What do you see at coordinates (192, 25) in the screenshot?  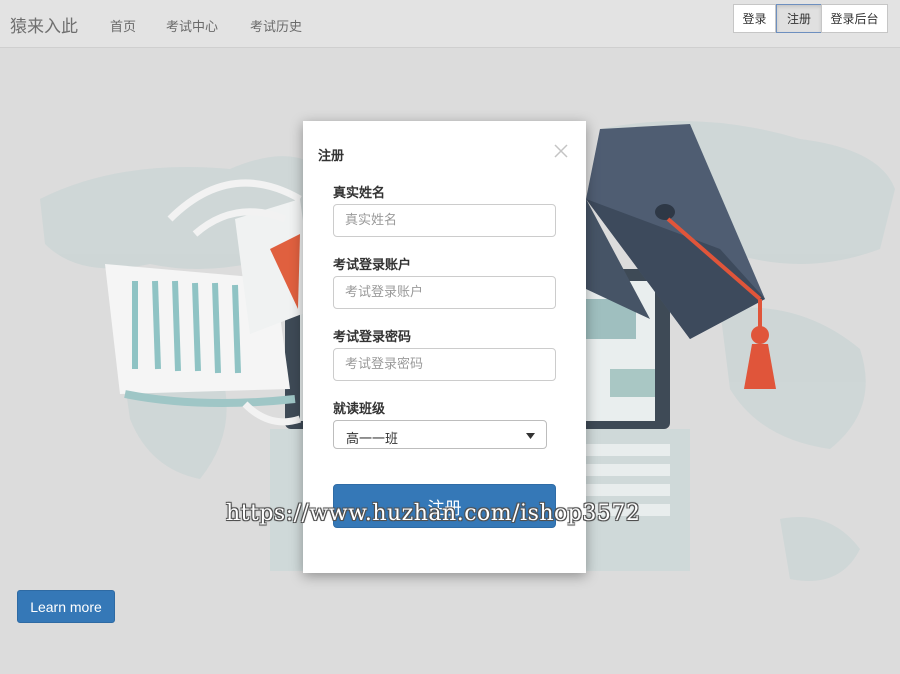 I see `nav-link-exam-center: 考试中心` at bounding box center [192, 25].